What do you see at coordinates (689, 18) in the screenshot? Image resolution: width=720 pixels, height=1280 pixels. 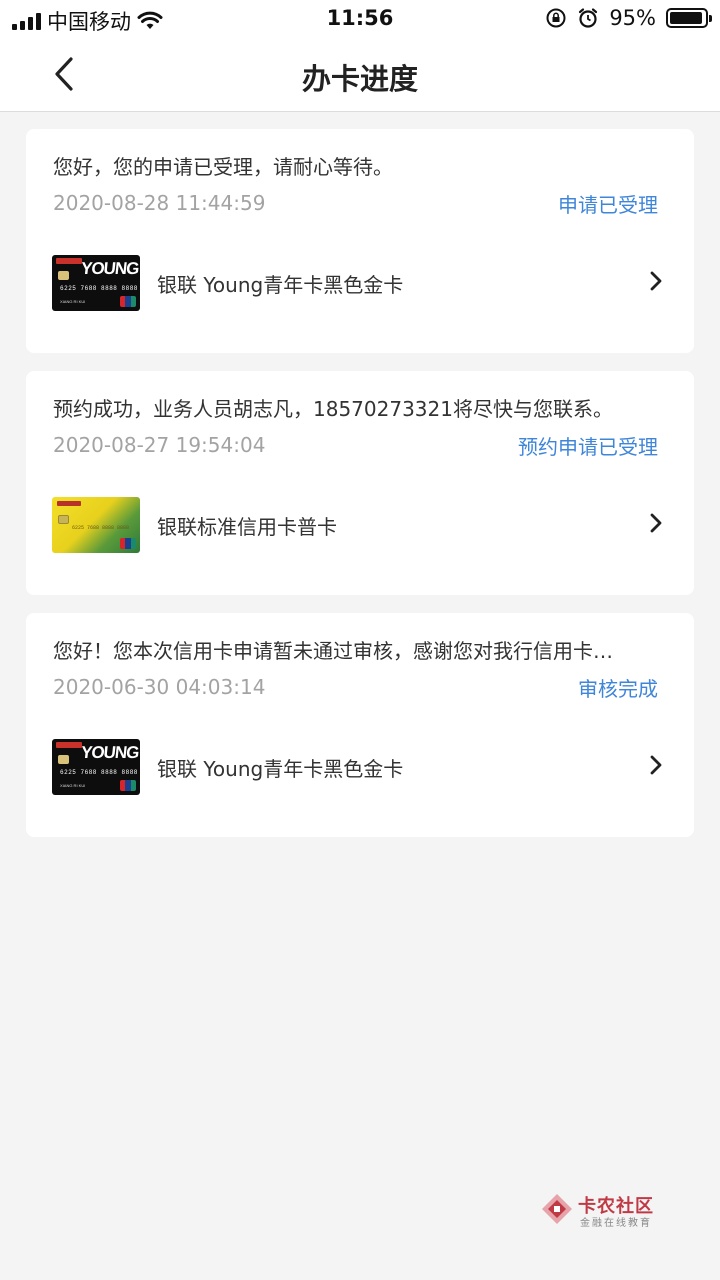 I see `battery-icon` at bounding box center [689, 18].